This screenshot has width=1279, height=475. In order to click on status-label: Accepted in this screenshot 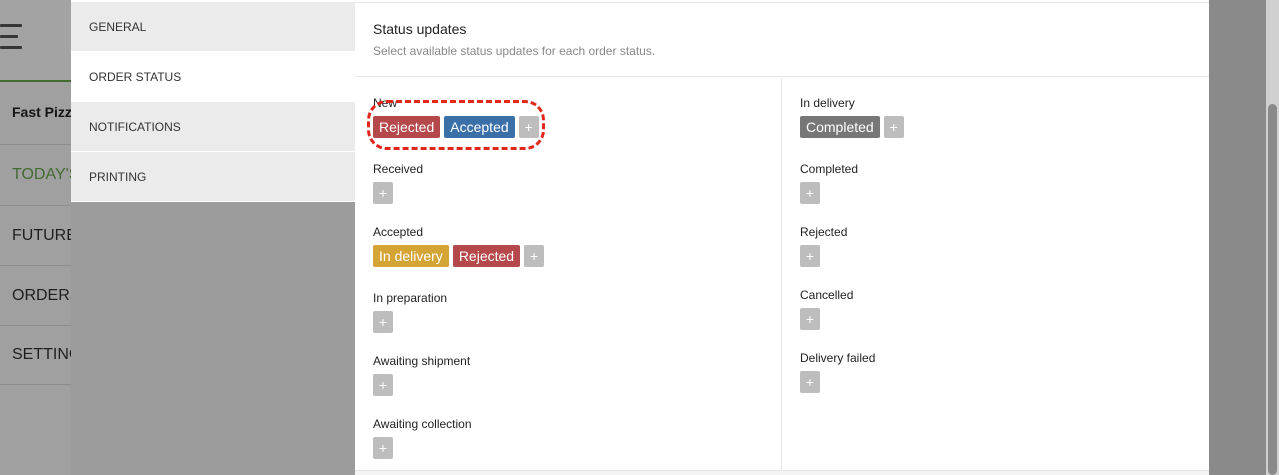, I will do `click(398, 232)`.